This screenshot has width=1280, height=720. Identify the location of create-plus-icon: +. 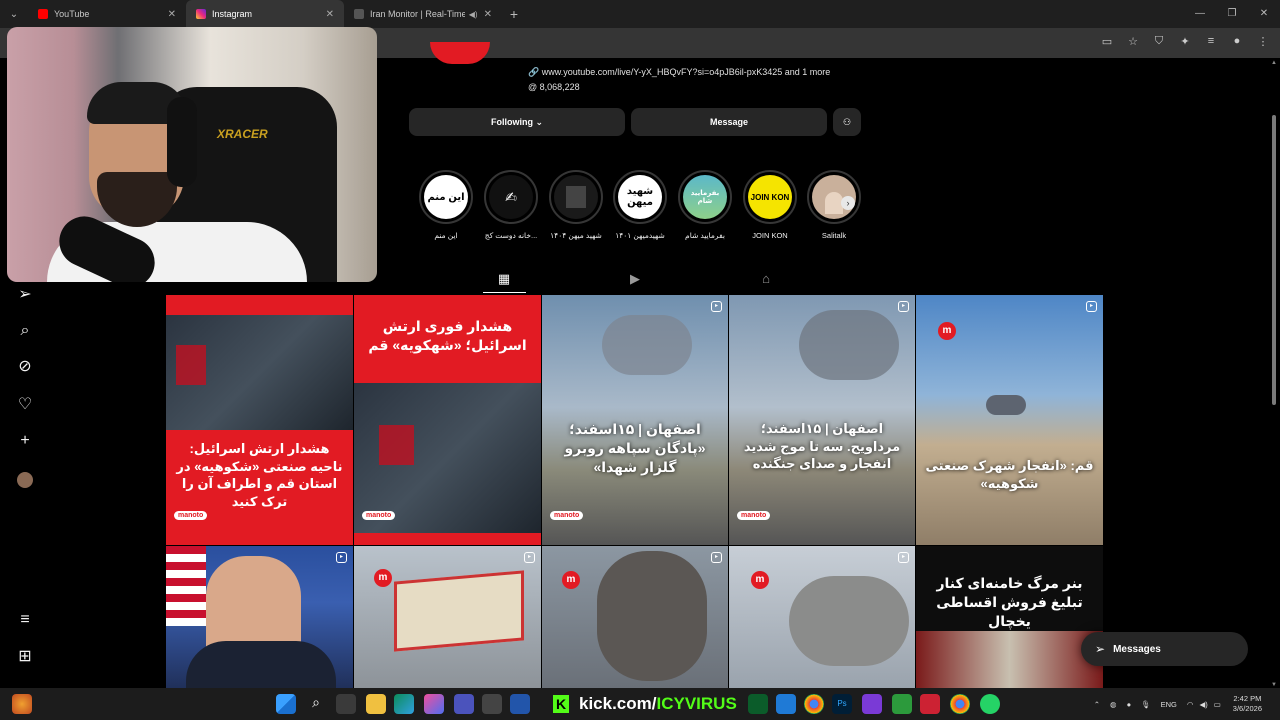
(25, 441).